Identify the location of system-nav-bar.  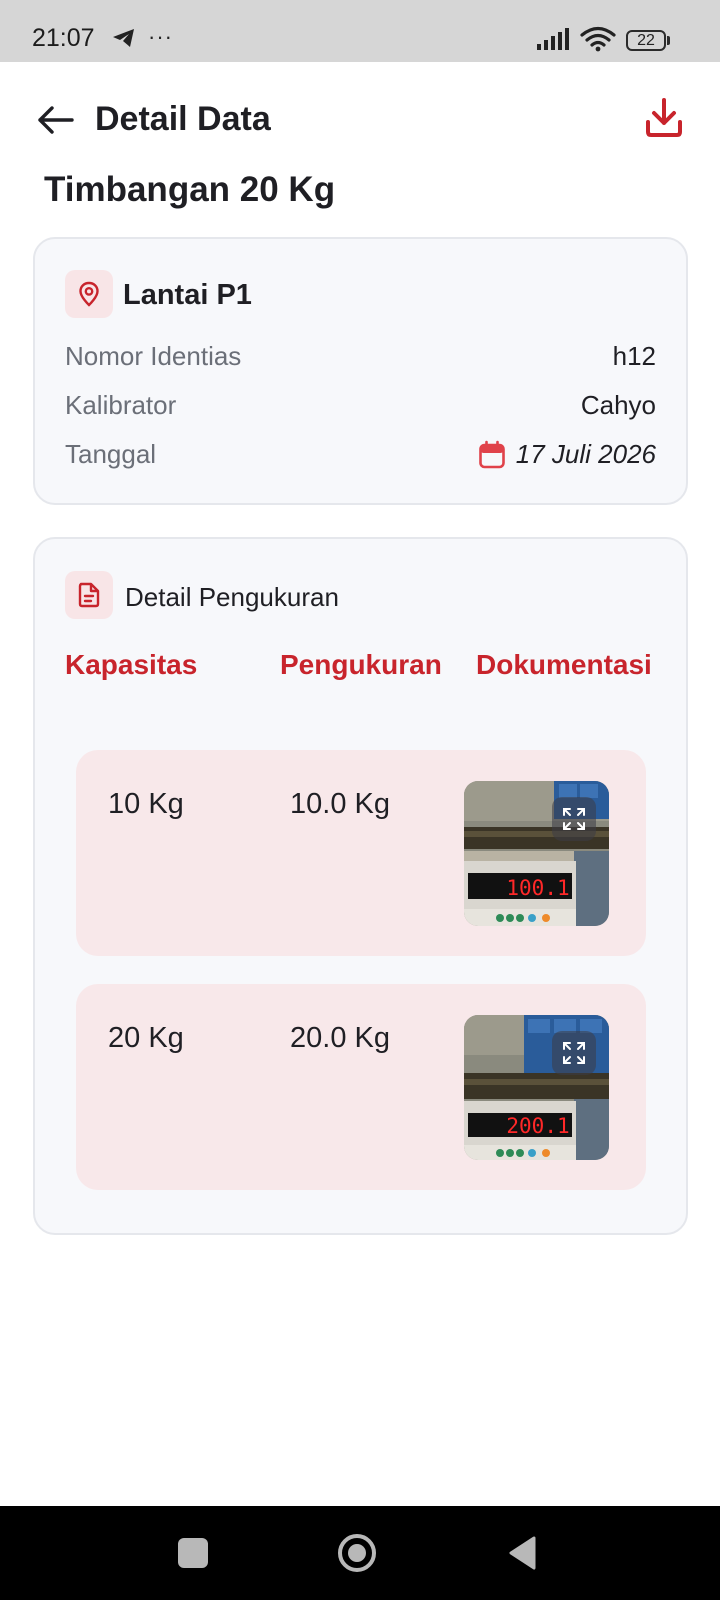
(360, 1553).